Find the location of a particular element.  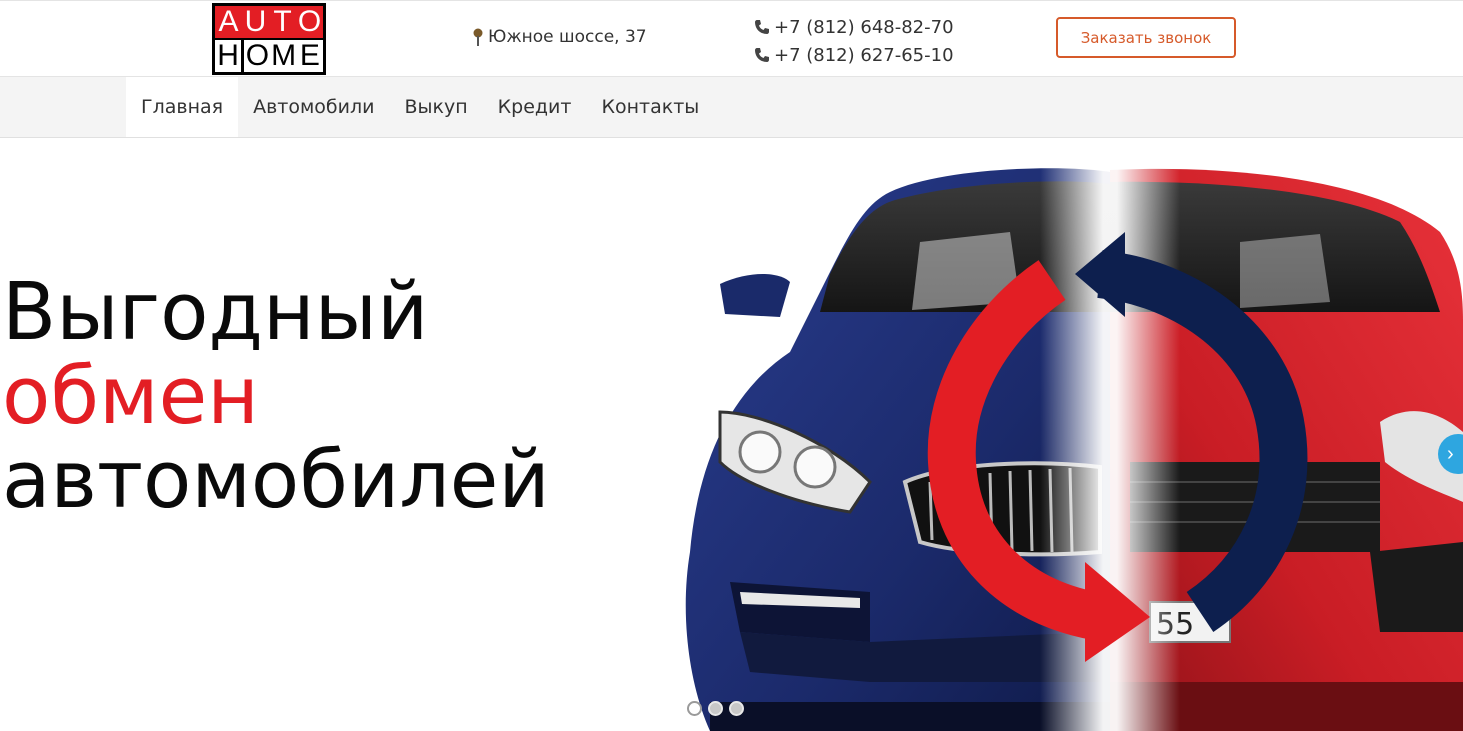

slider-pagination is located at coordinates (715, 708).